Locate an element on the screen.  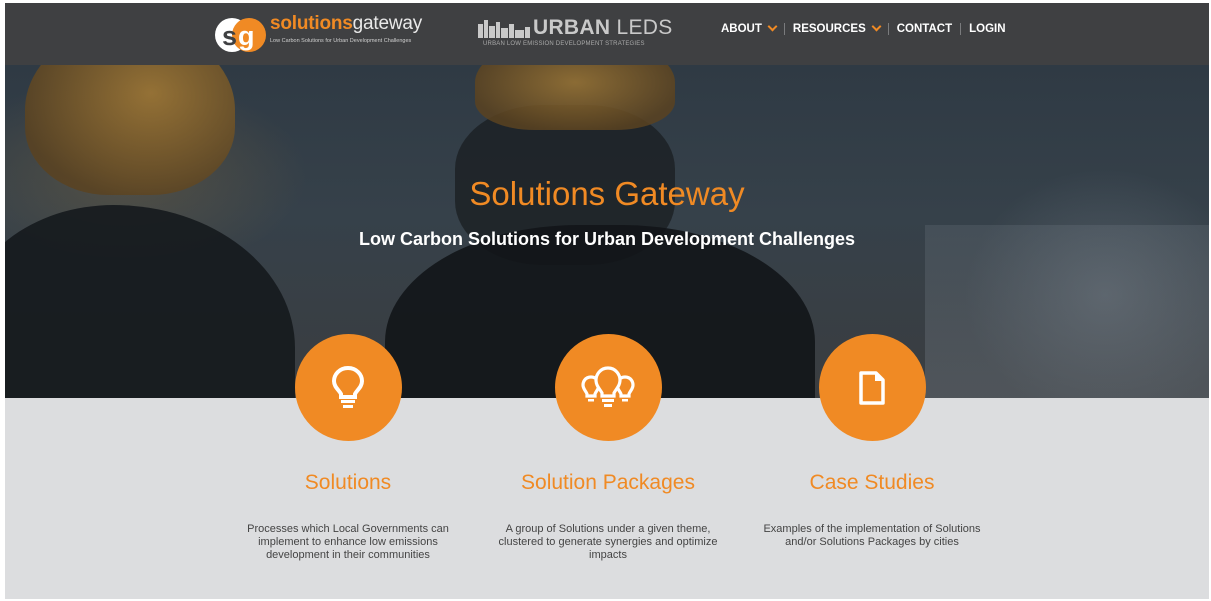
skyline-icon is located at coordinates (504, 29).